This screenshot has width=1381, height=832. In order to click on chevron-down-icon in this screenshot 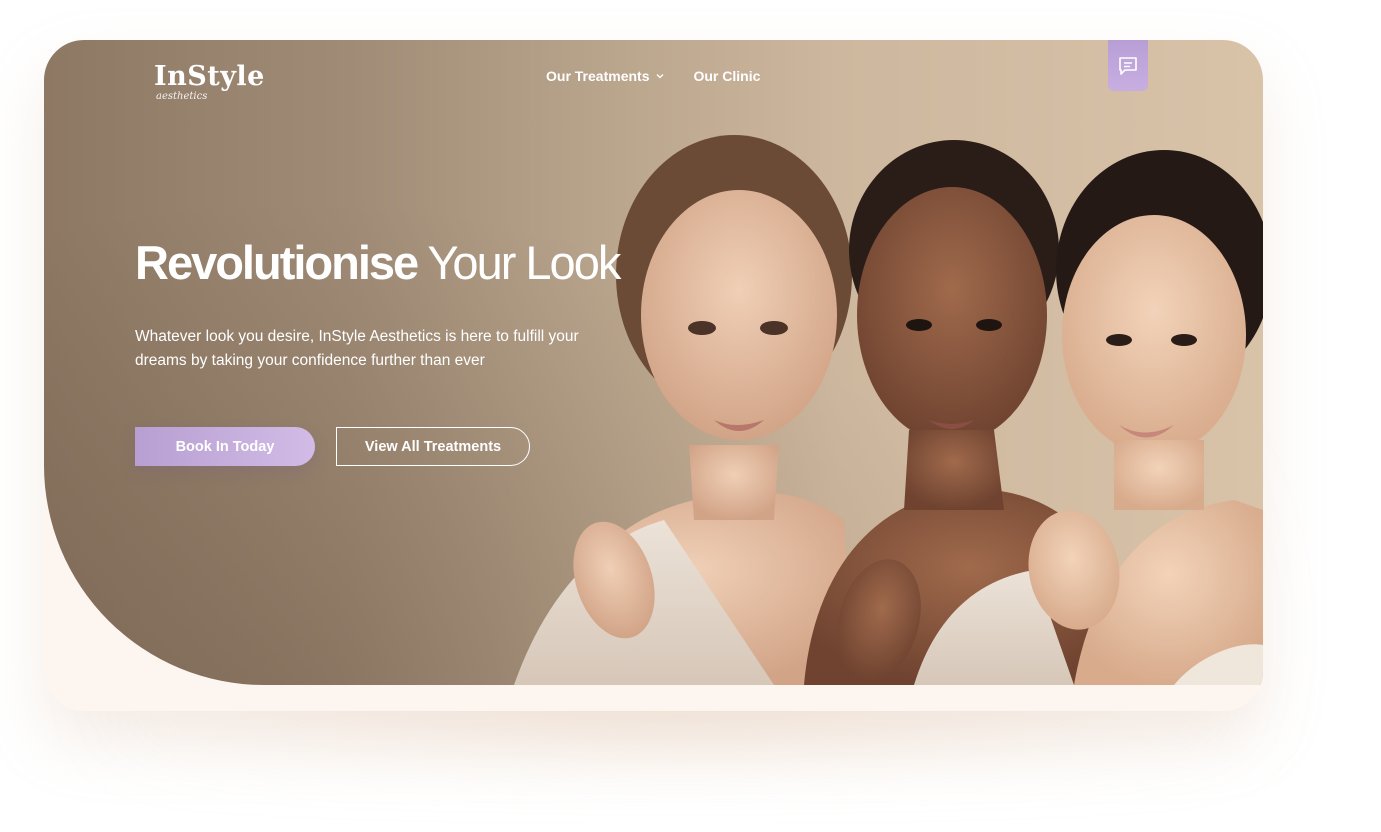, I will do `click(660, 76)`.